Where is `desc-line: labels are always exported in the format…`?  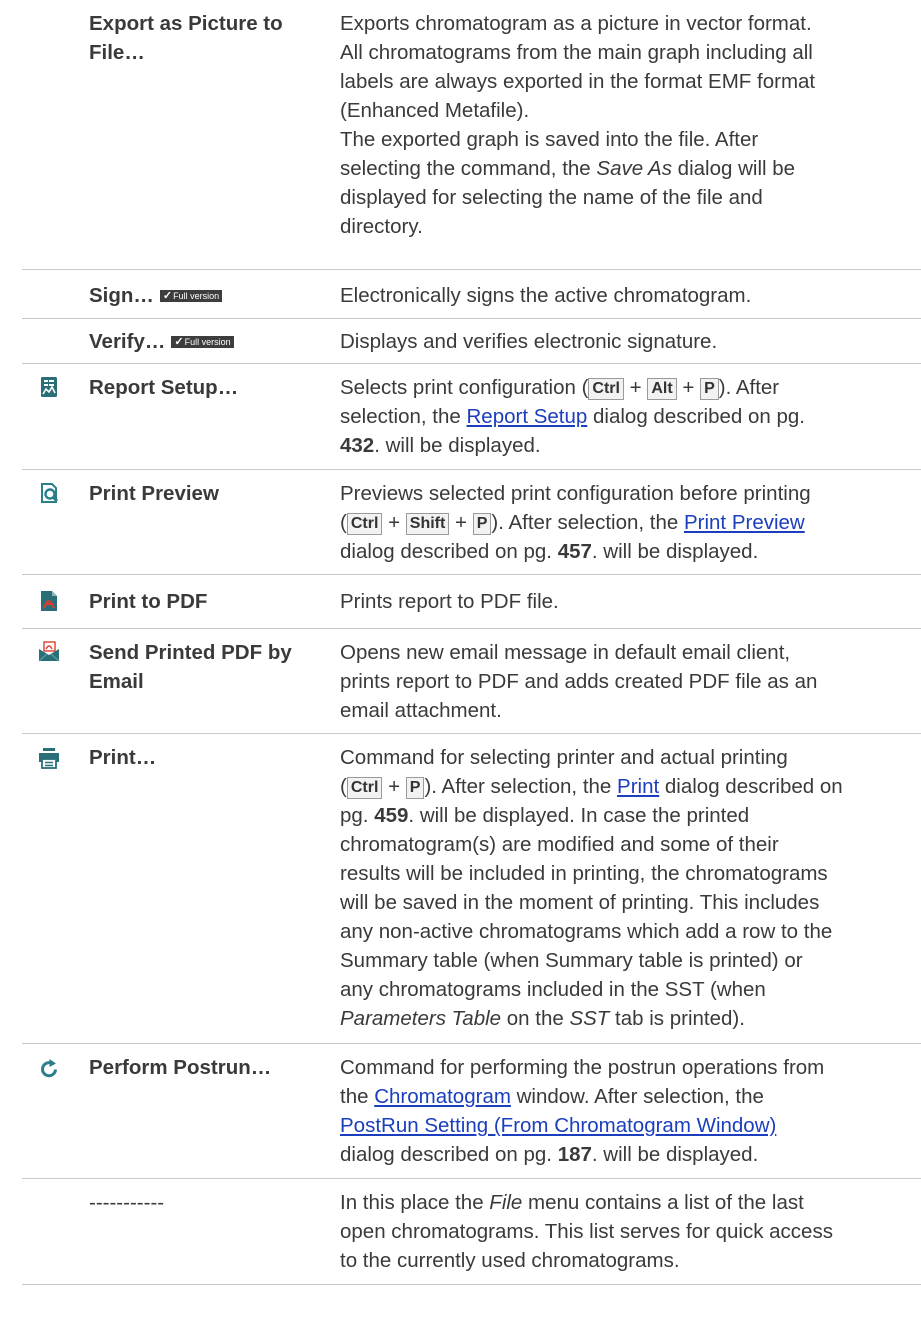 desc-line: labels are always exported in the format… is located at coordinates (578, 81).